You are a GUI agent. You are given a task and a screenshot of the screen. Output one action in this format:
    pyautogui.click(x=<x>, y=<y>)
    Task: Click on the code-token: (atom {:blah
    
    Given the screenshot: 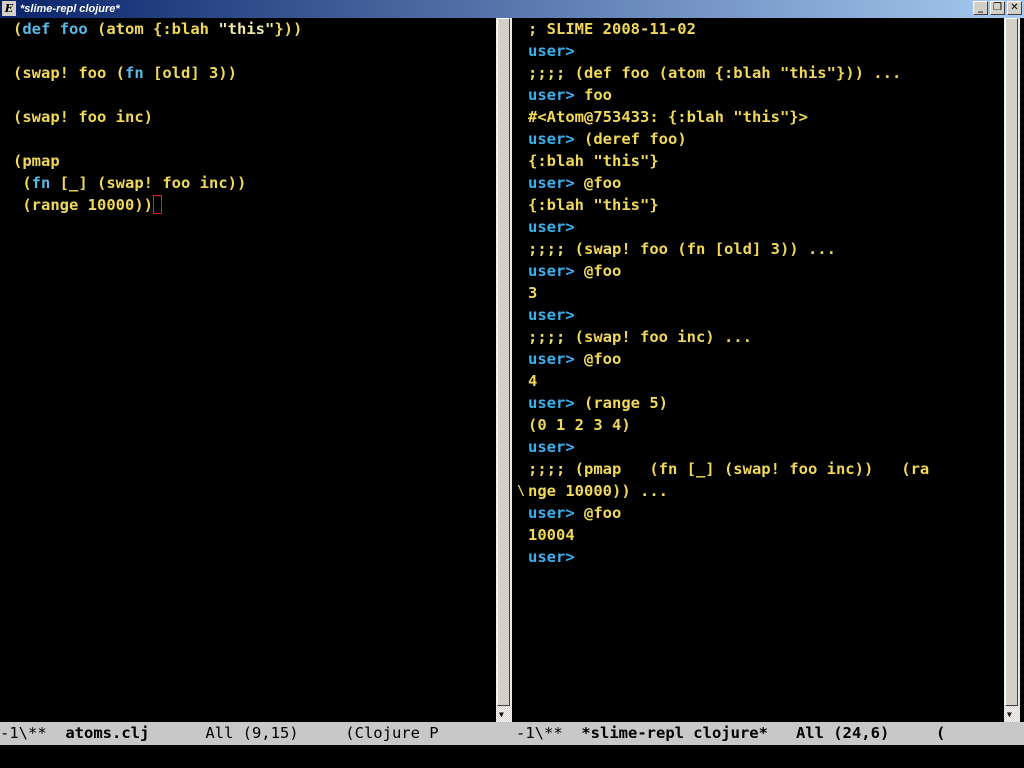 What is the action you would take?
    pyautogui.click(x=153, y=29)
    